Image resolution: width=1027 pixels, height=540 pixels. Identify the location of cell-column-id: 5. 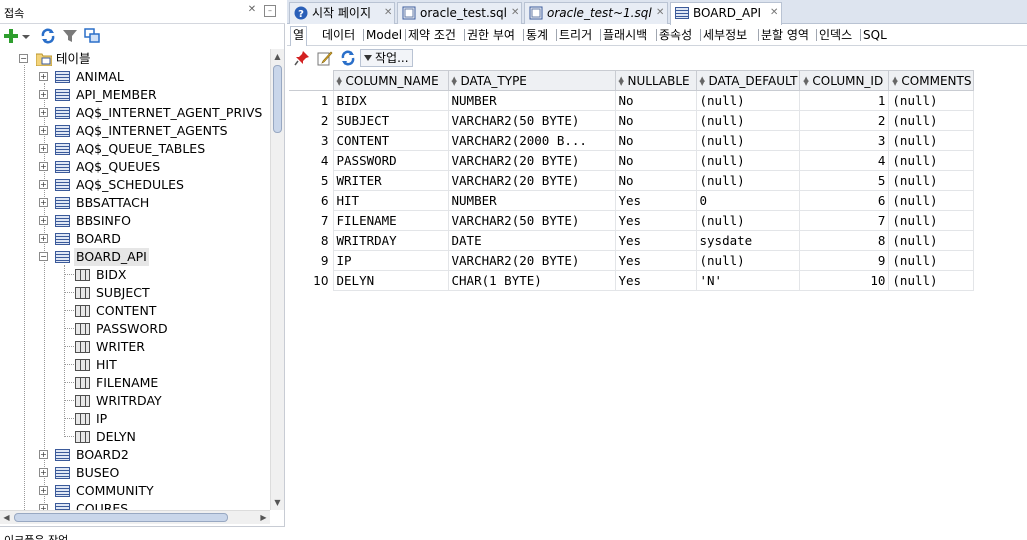
(844, 180).